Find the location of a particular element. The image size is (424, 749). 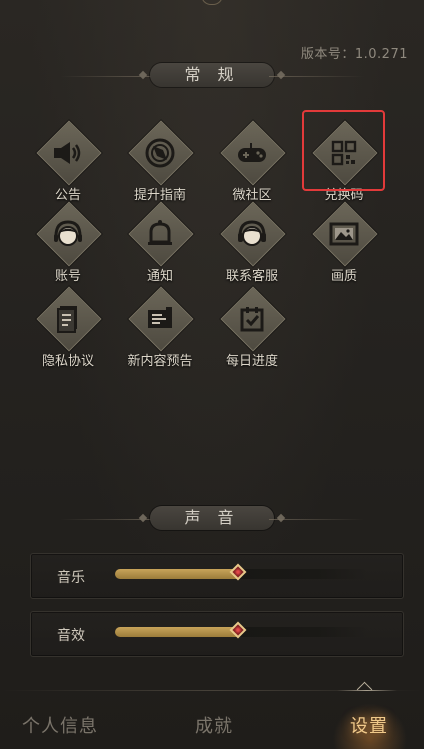

active-tab-indicator is located at coordinates (367, 689).